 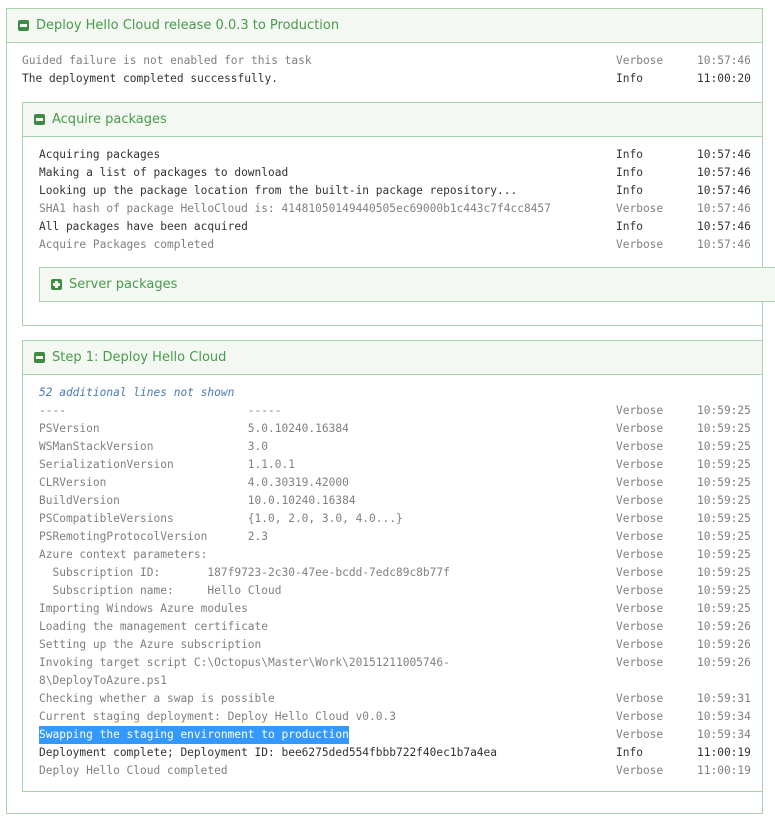 What do you see at coordinates (133, 770) in the screenshot?
I see `log-message: Deploy Hello Cloud completed` at bounding box center [133, 770].